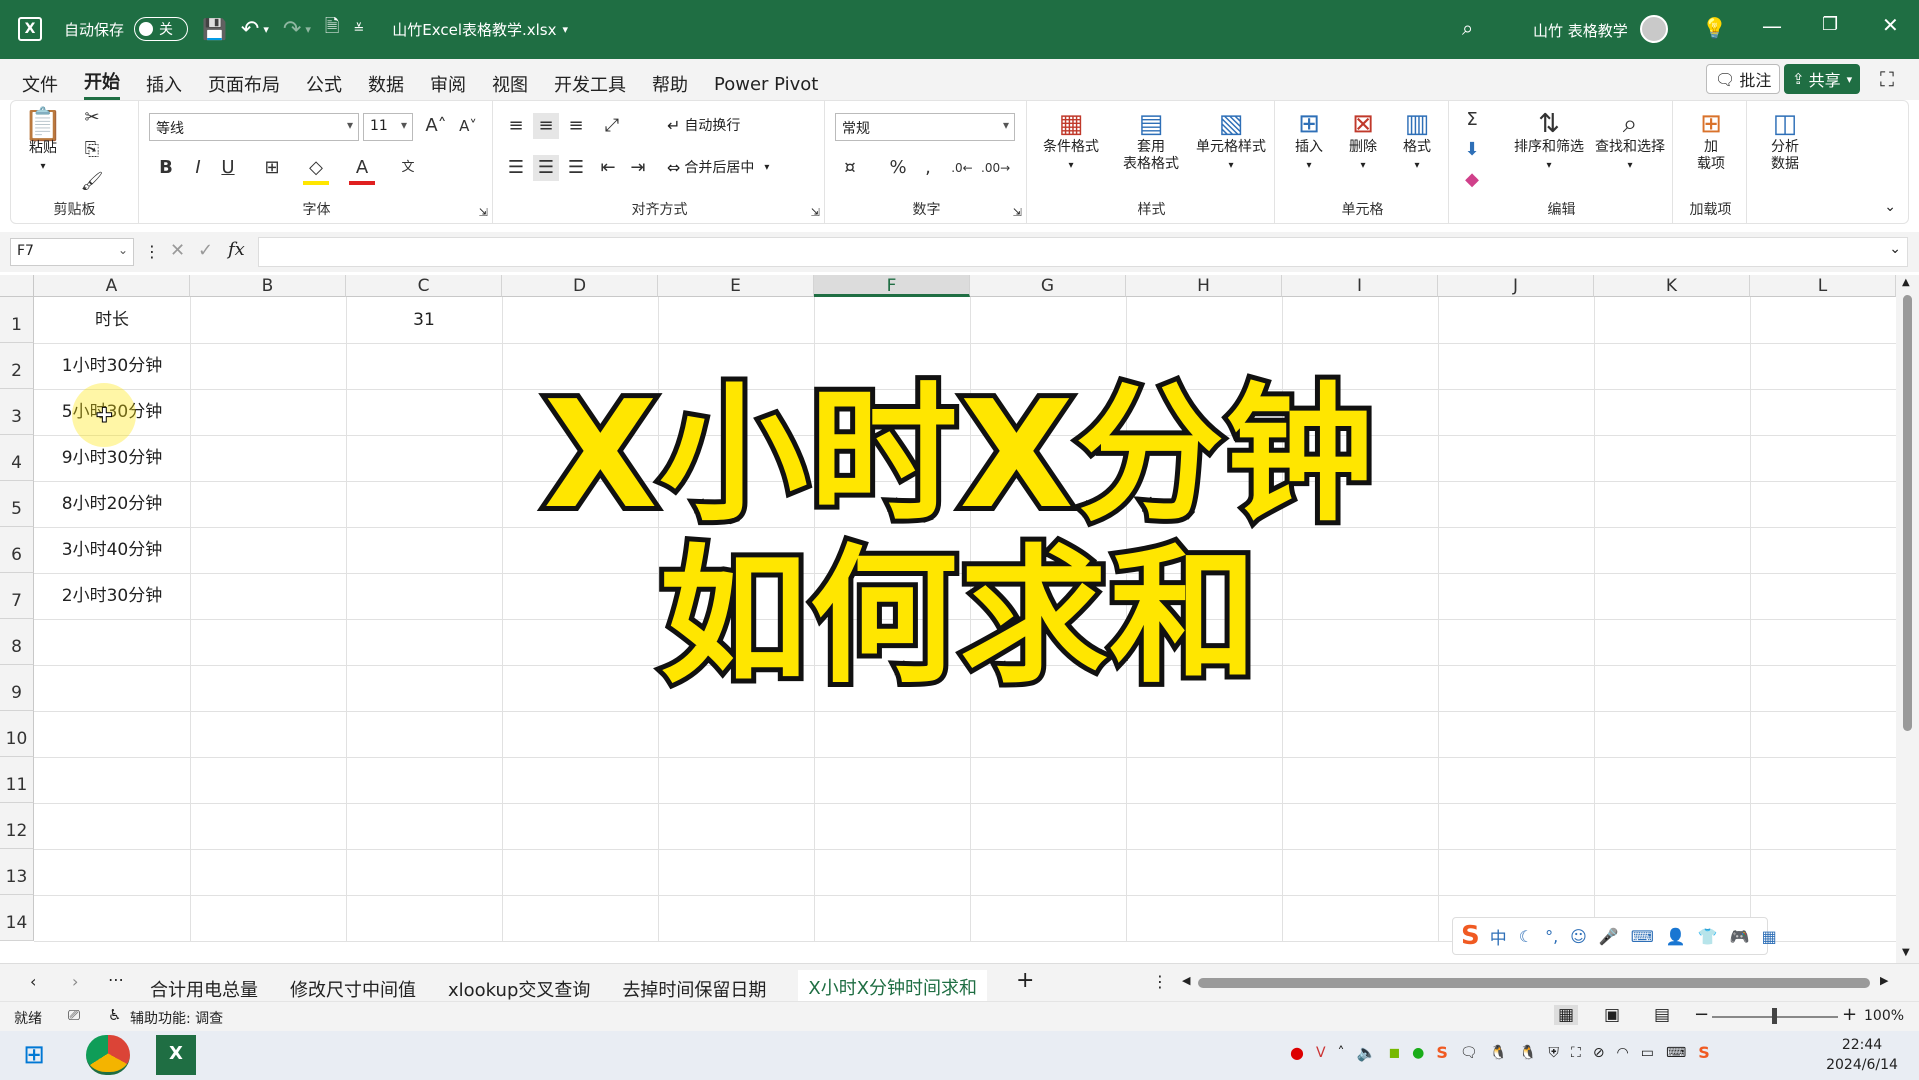  What do you see at coordinates (1551, 936) in the screenshot?
I see `punctuation-icon: °,` at bounding box center [1551, 936].